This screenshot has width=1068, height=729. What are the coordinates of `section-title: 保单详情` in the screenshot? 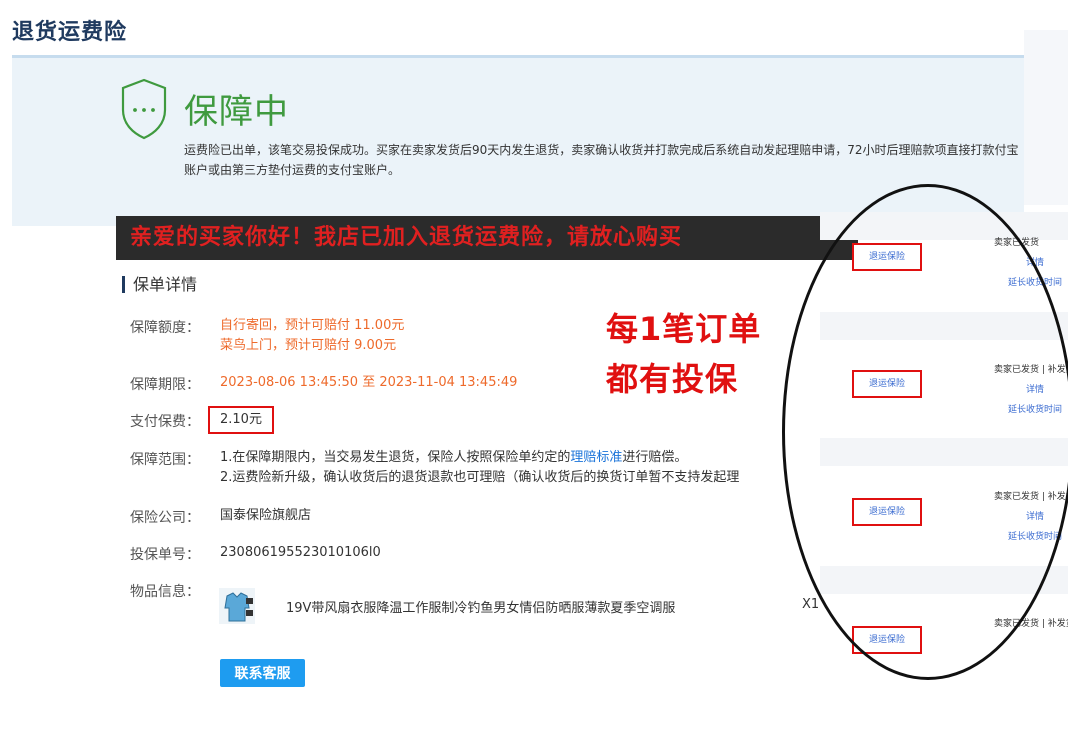 It's located at (159, 284).